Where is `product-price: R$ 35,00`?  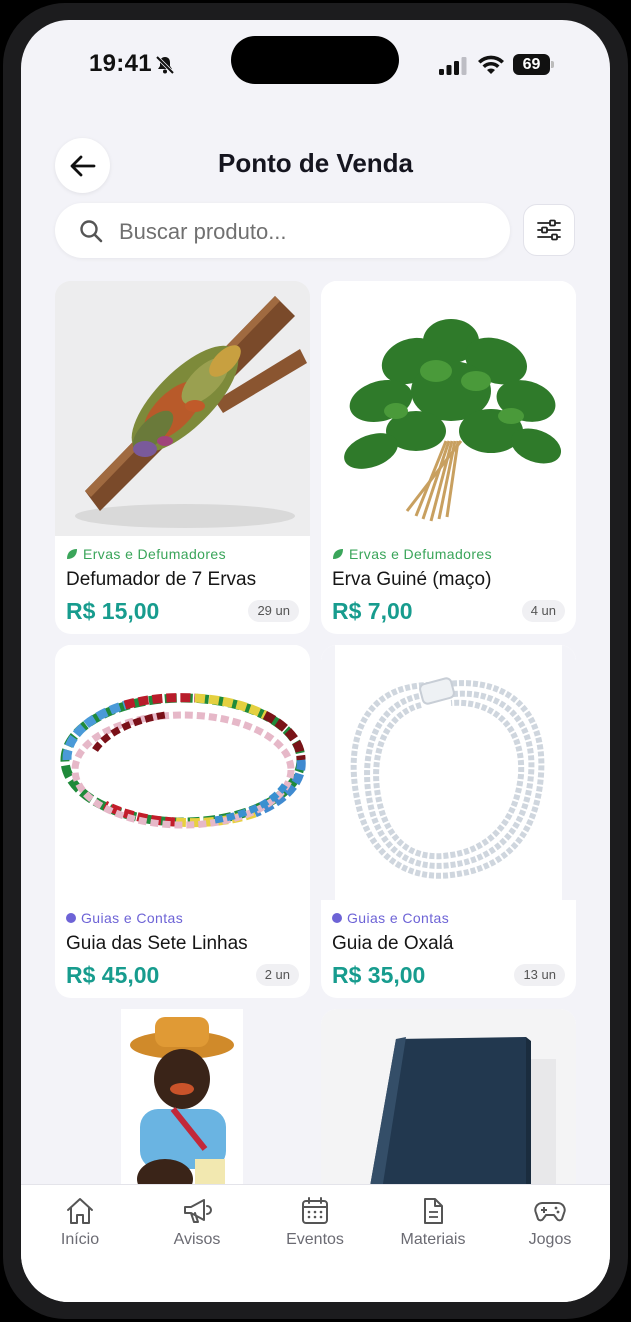
product-price: R$ 35,00 is located at coordinates (379, 975).